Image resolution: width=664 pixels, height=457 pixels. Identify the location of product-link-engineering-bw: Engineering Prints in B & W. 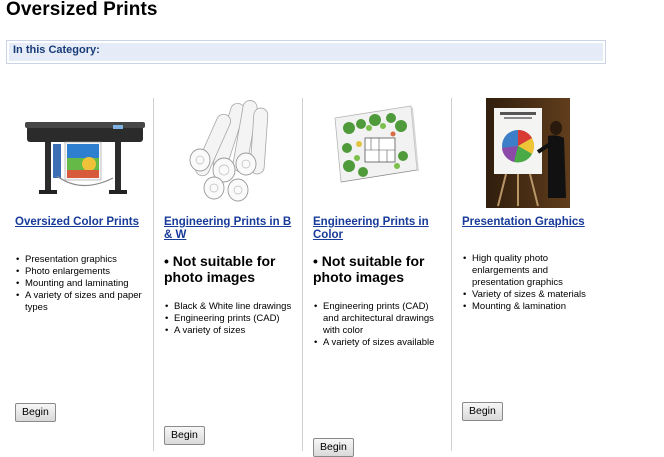
(229, 229).